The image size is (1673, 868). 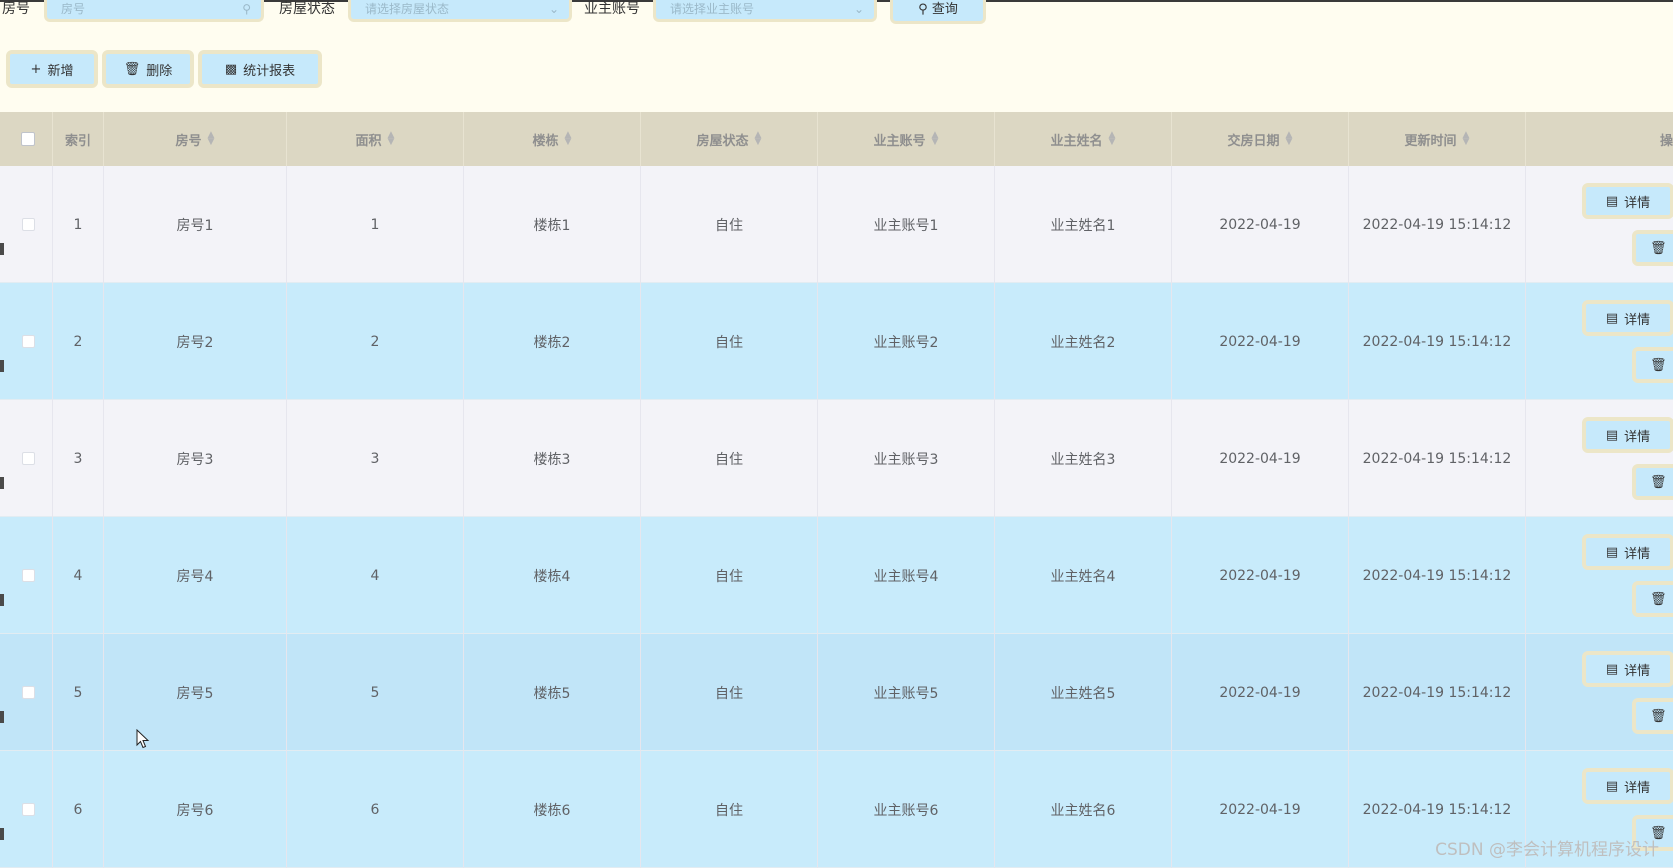 What do you see at coordinates (375, 692) in the screenshot?
I see `cell-area: 5` at bounding box center [375, 692].